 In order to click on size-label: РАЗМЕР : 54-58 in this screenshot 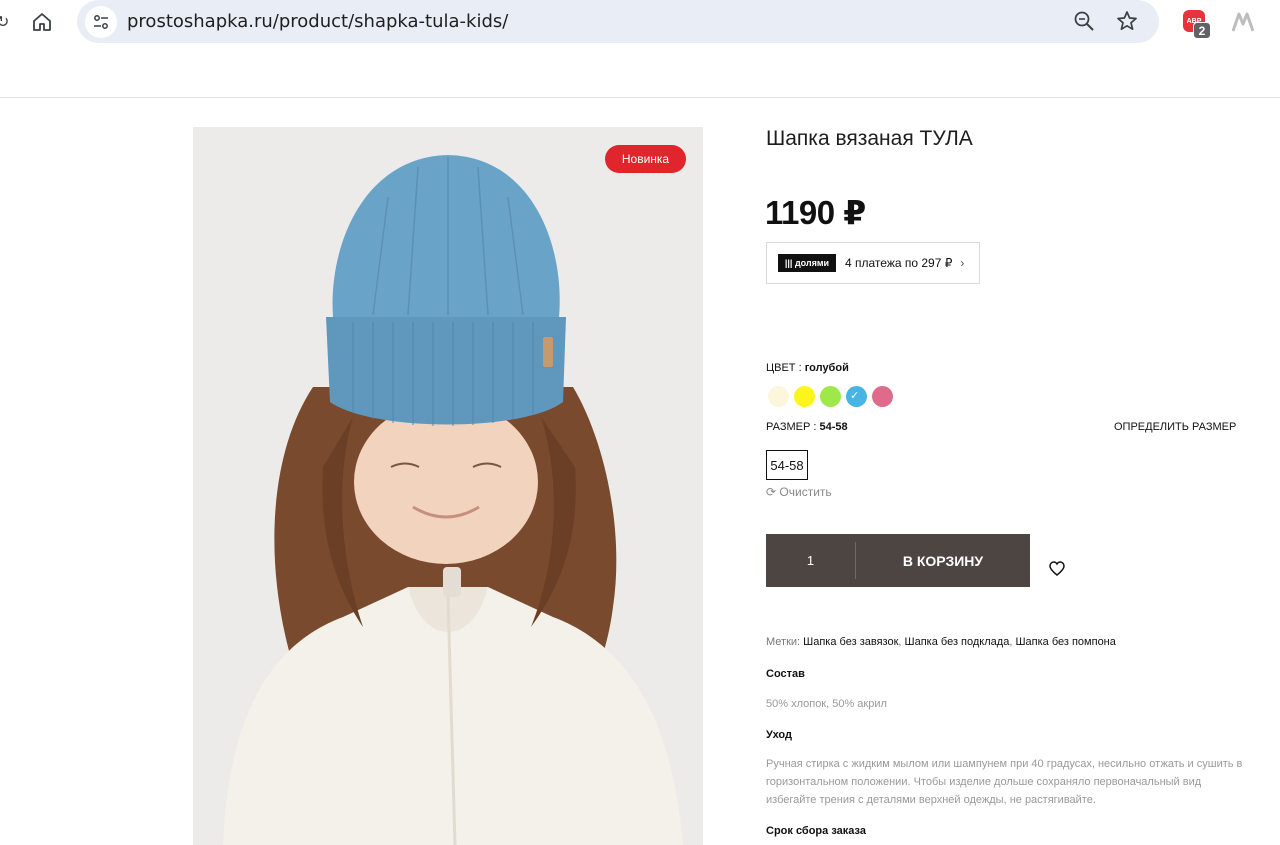, I will do `click(807, 427)`.